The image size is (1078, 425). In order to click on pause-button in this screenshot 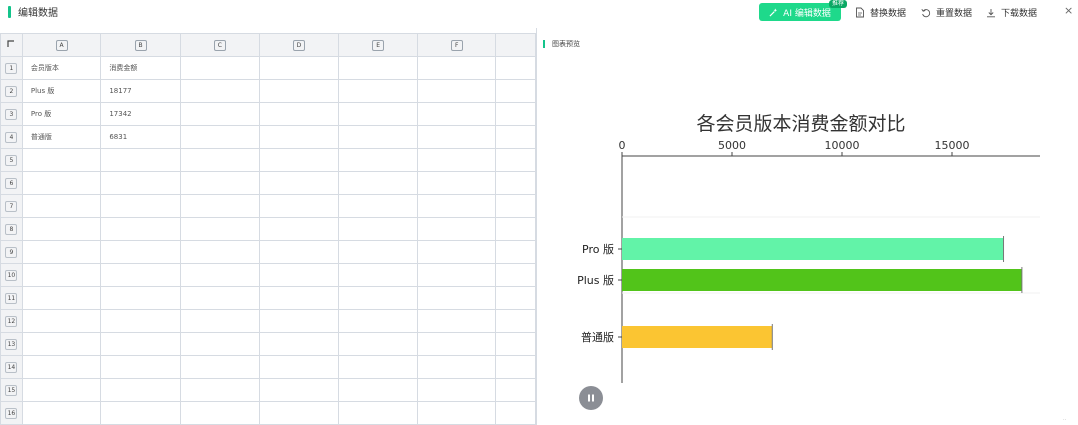, I will do `click(591, 398)`.